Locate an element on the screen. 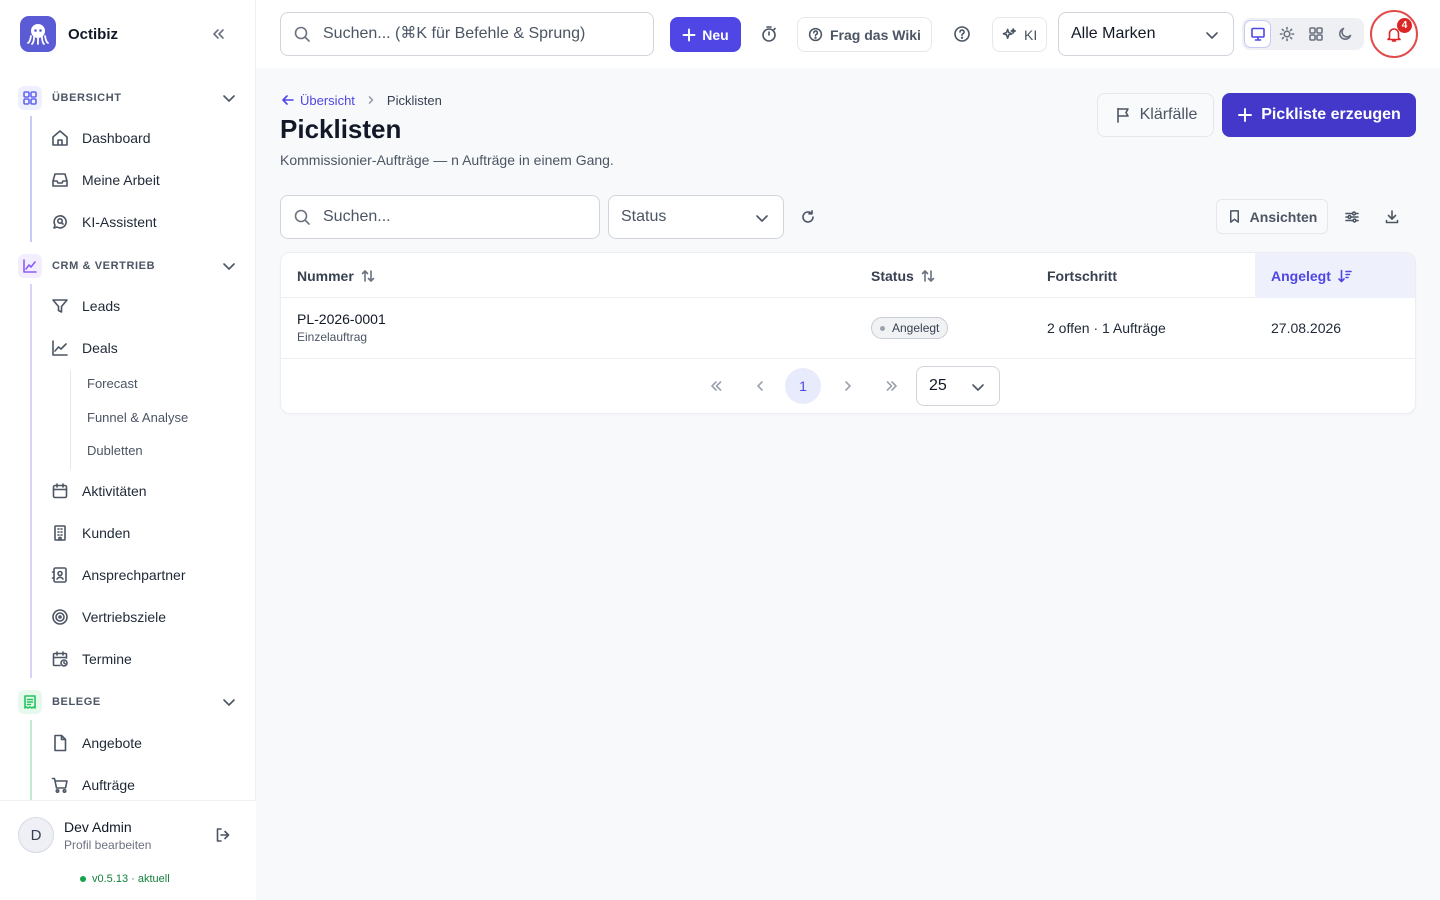 Image resolution: width=1440 pixels, height=900 pixels. views-label: Ansichten is located at coordinates (1283, 216).